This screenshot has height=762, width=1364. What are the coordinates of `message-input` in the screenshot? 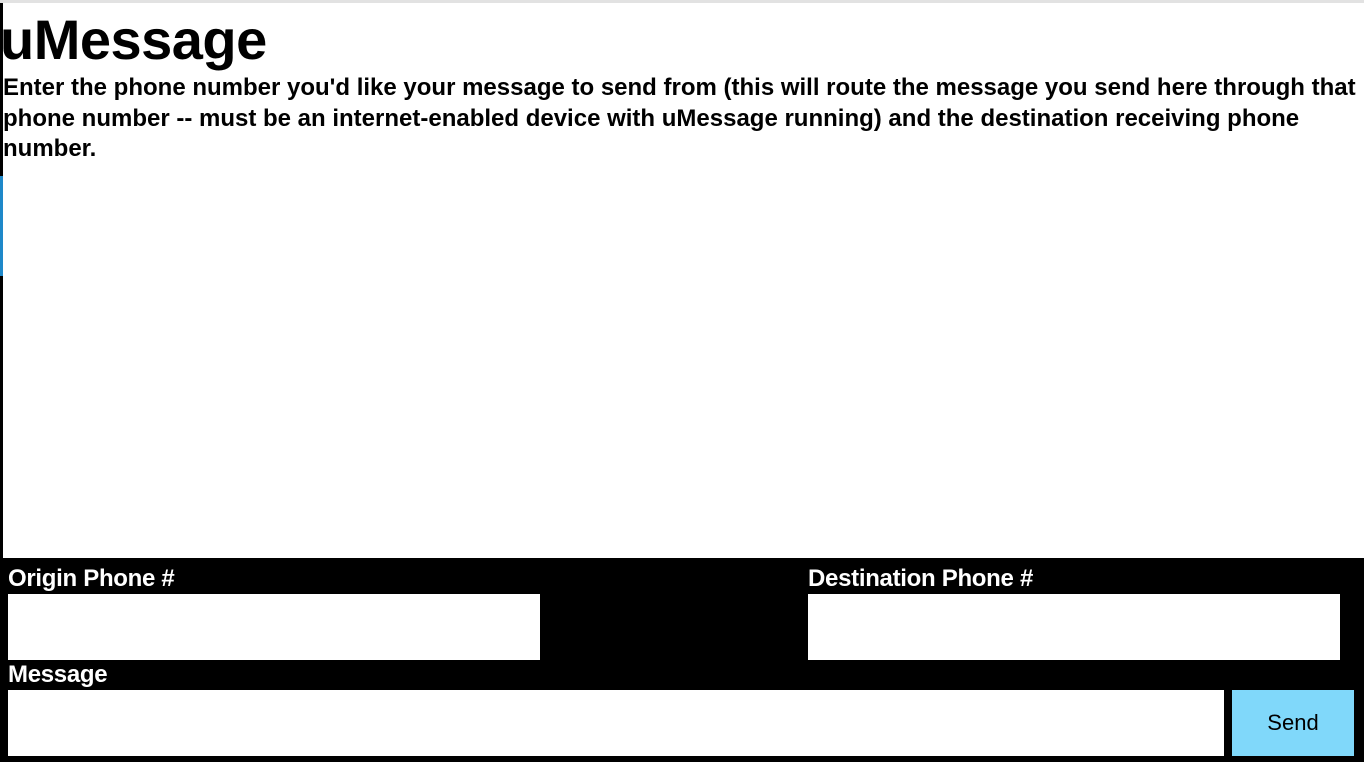 It's located at (616, 723).